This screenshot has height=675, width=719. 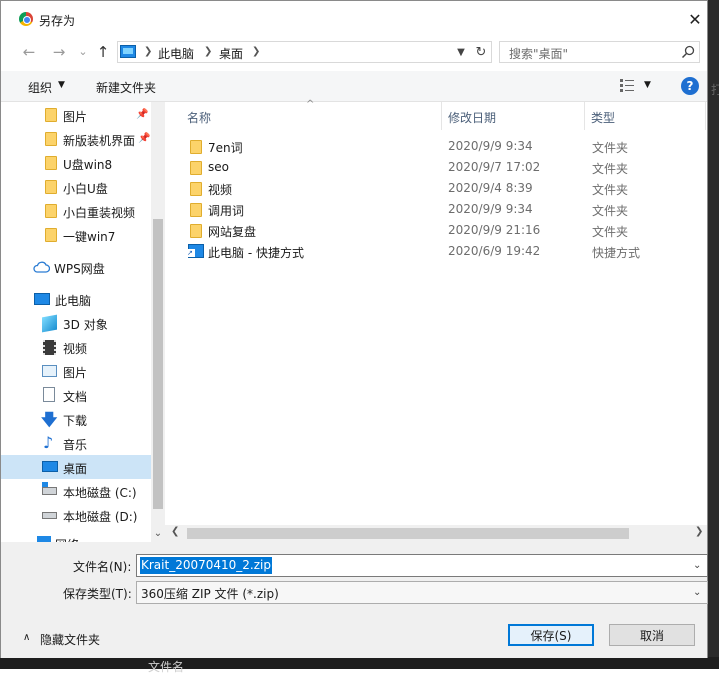 I want to click on sidebar-item-reinstall-video: 小白重装视频, so click(x=76, y=211).